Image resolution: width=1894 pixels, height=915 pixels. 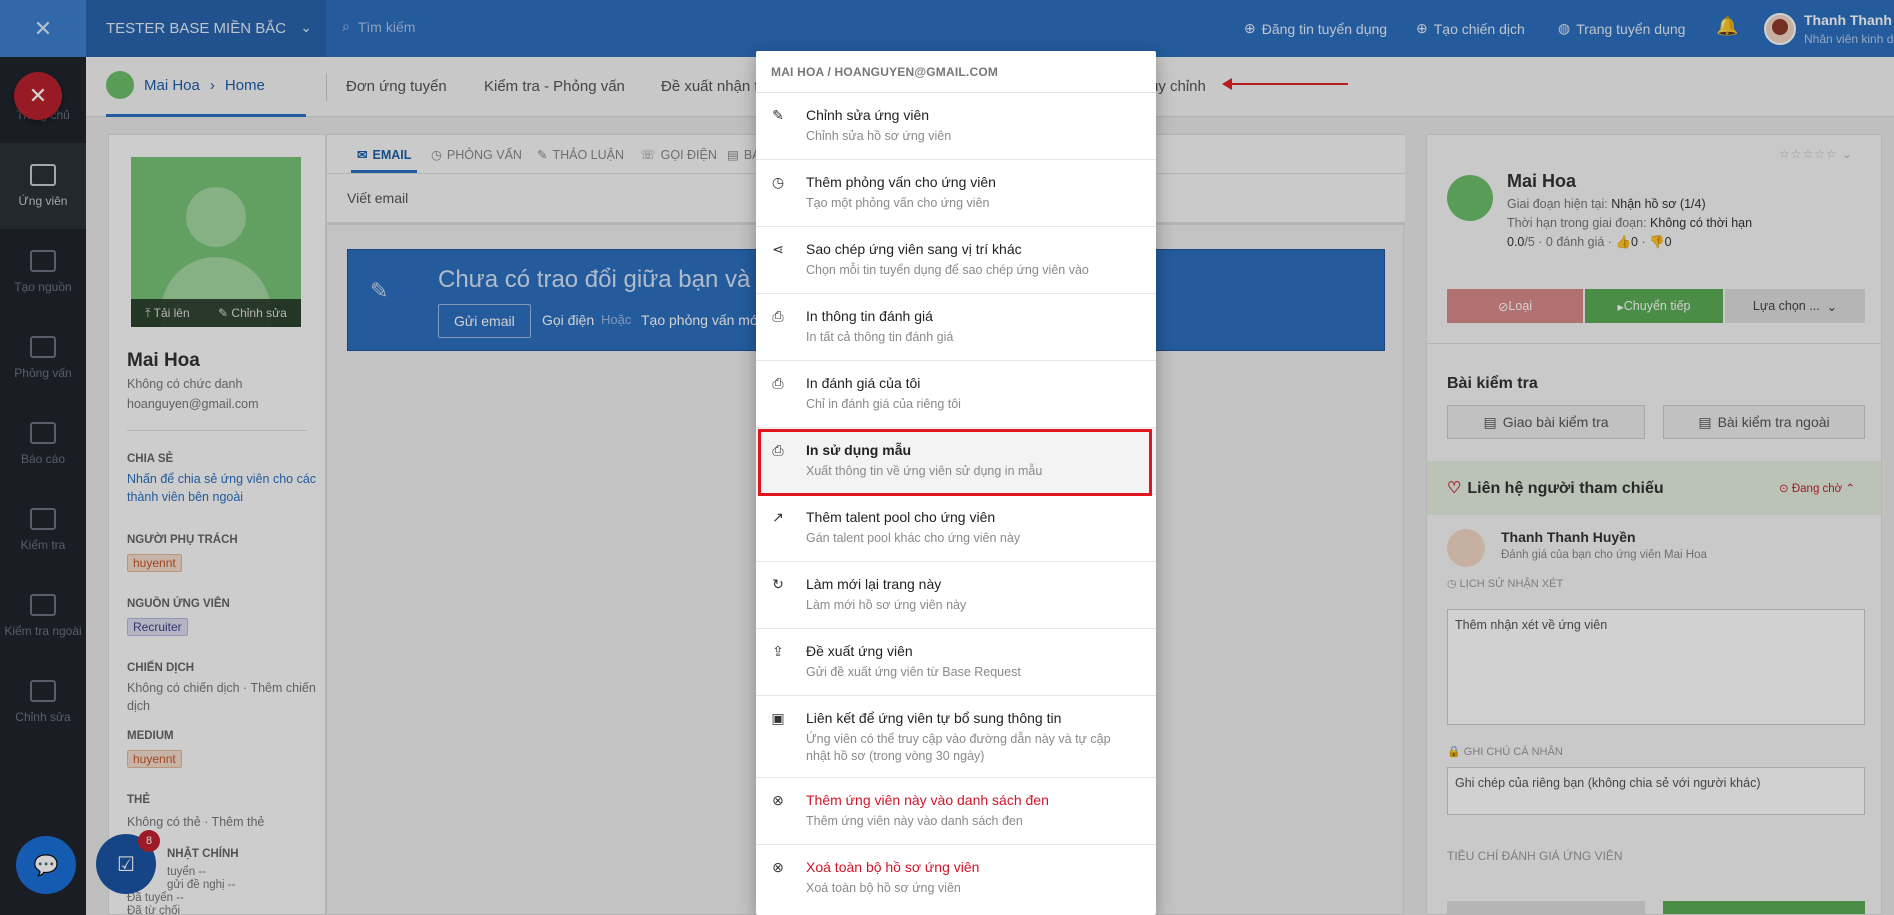 What do you see at coordinates (778, 583) in the screenshot?
I see `refresh-icon: ↻` at bounding box center [778, 583].